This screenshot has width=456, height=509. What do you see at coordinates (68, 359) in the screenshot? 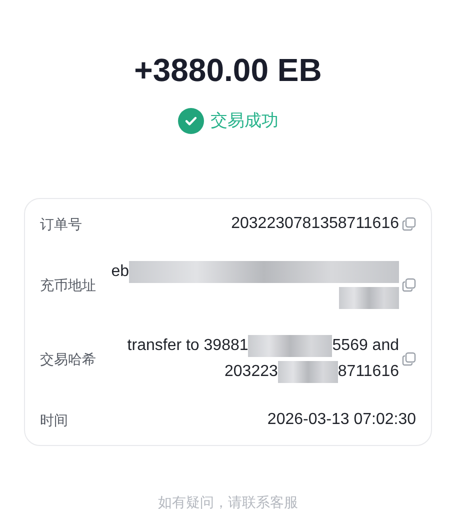
I see `detail-label: 交易哈希` at bounding box center [68, 359].